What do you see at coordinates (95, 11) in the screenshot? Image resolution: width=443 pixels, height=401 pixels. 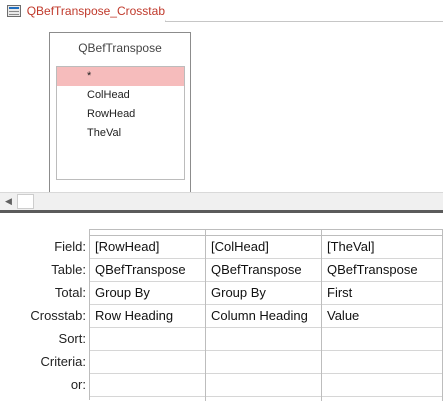 I see `tab-label: QBefTranspose_Crosstab` at bounding box center [95, 11].